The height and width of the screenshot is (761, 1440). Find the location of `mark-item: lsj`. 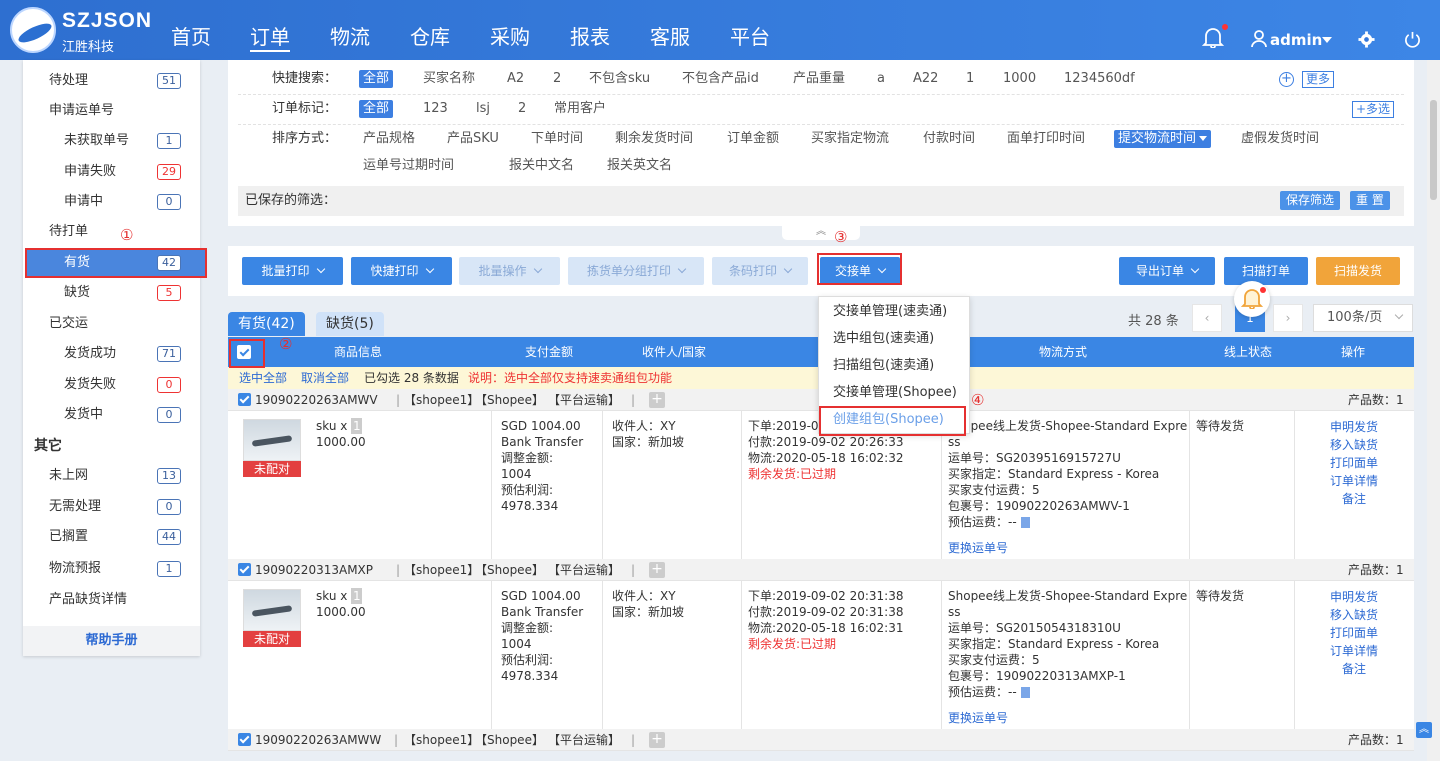

mark-item: lsj is located at coordinates (483, 109).